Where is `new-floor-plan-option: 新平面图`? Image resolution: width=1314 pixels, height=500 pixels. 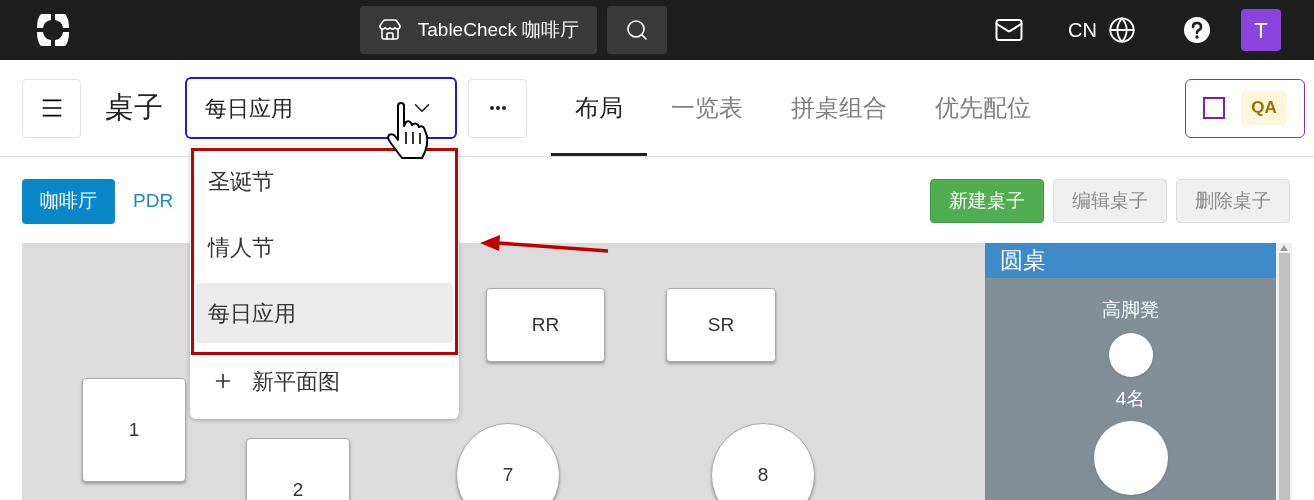
new-floor-plan-option: 新平面图 is located at coordinates (324, 381).